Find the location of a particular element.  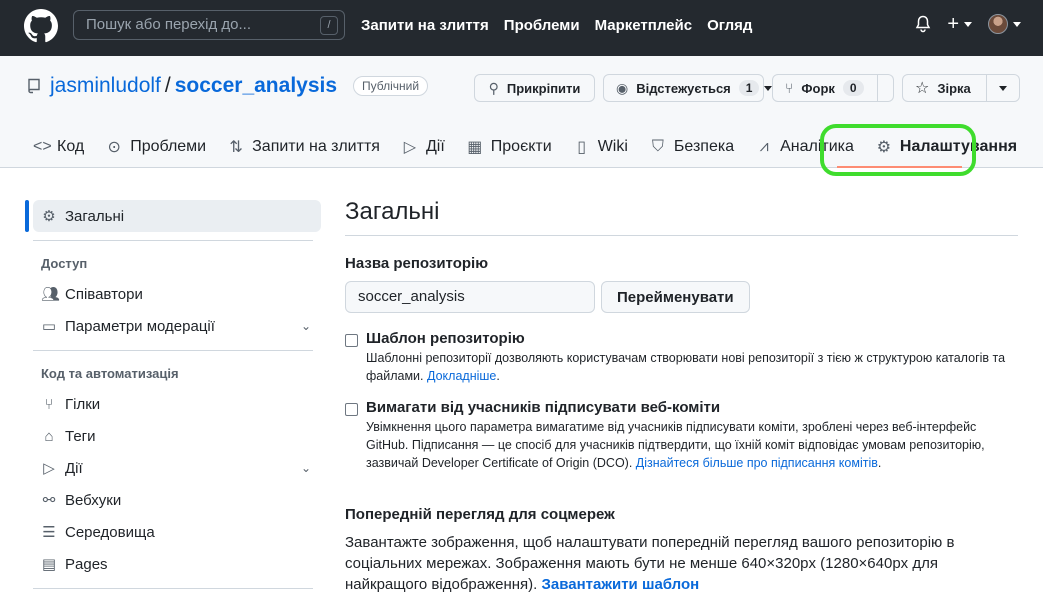

search-shortcut-hint: / is located at coordinates (329, 25).